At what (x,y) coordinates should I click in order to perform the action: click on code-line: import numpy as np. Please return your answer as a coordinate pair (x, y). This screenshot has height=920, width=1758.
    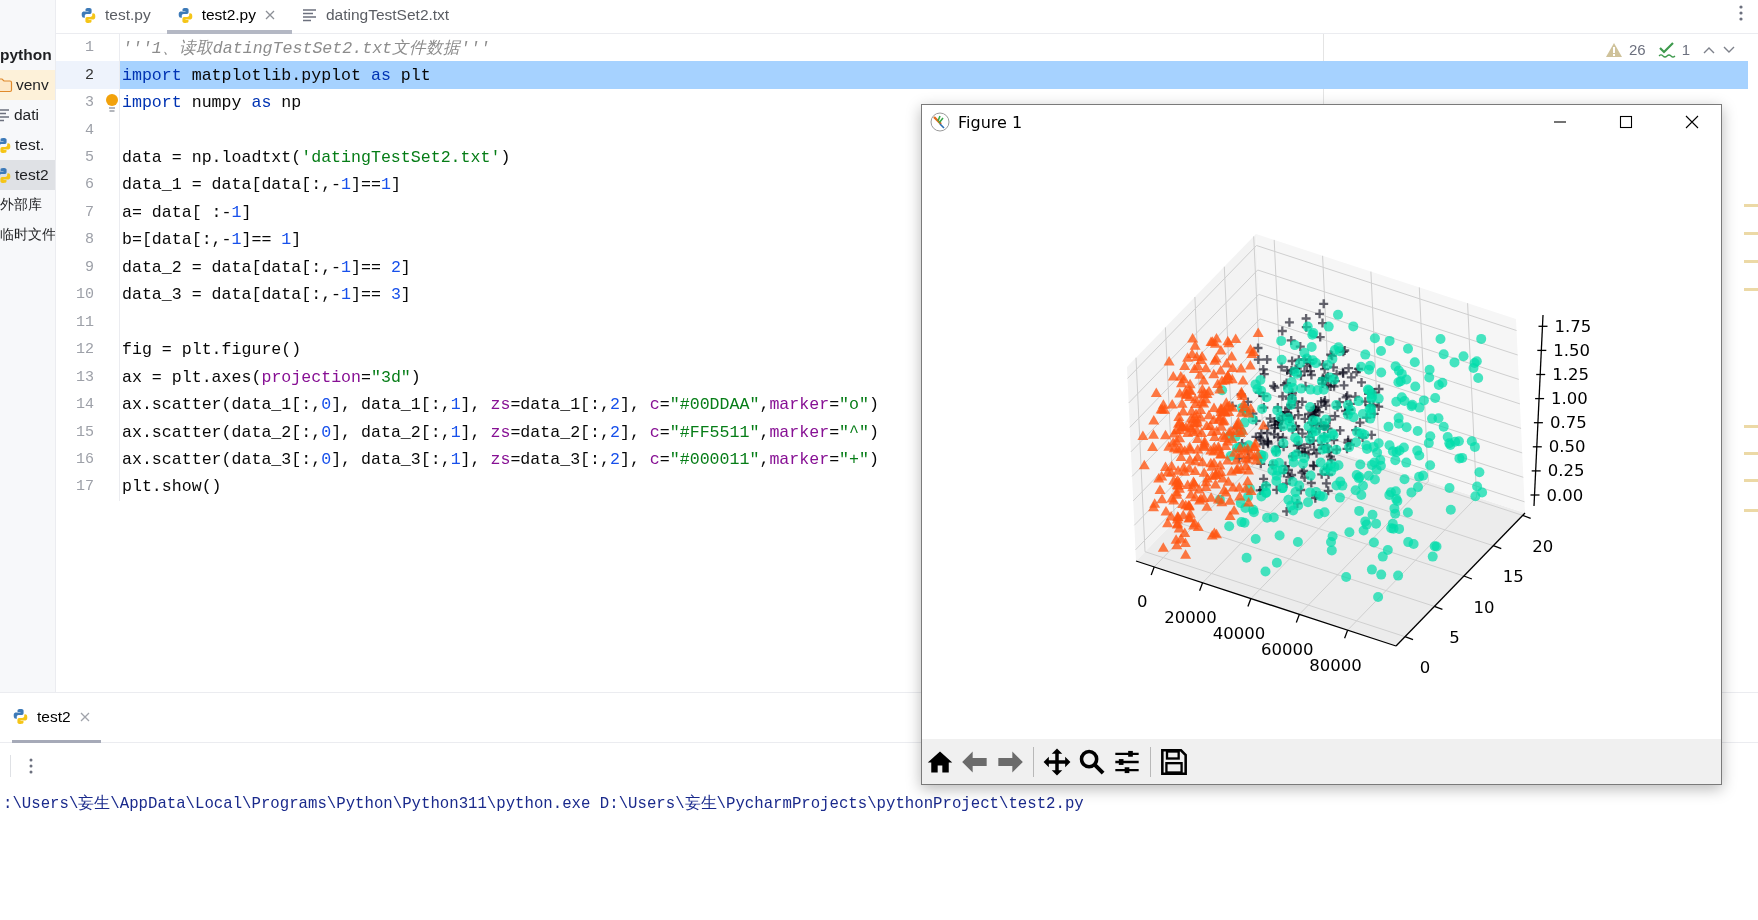
    Looking at the image, I should click on (212, 103).